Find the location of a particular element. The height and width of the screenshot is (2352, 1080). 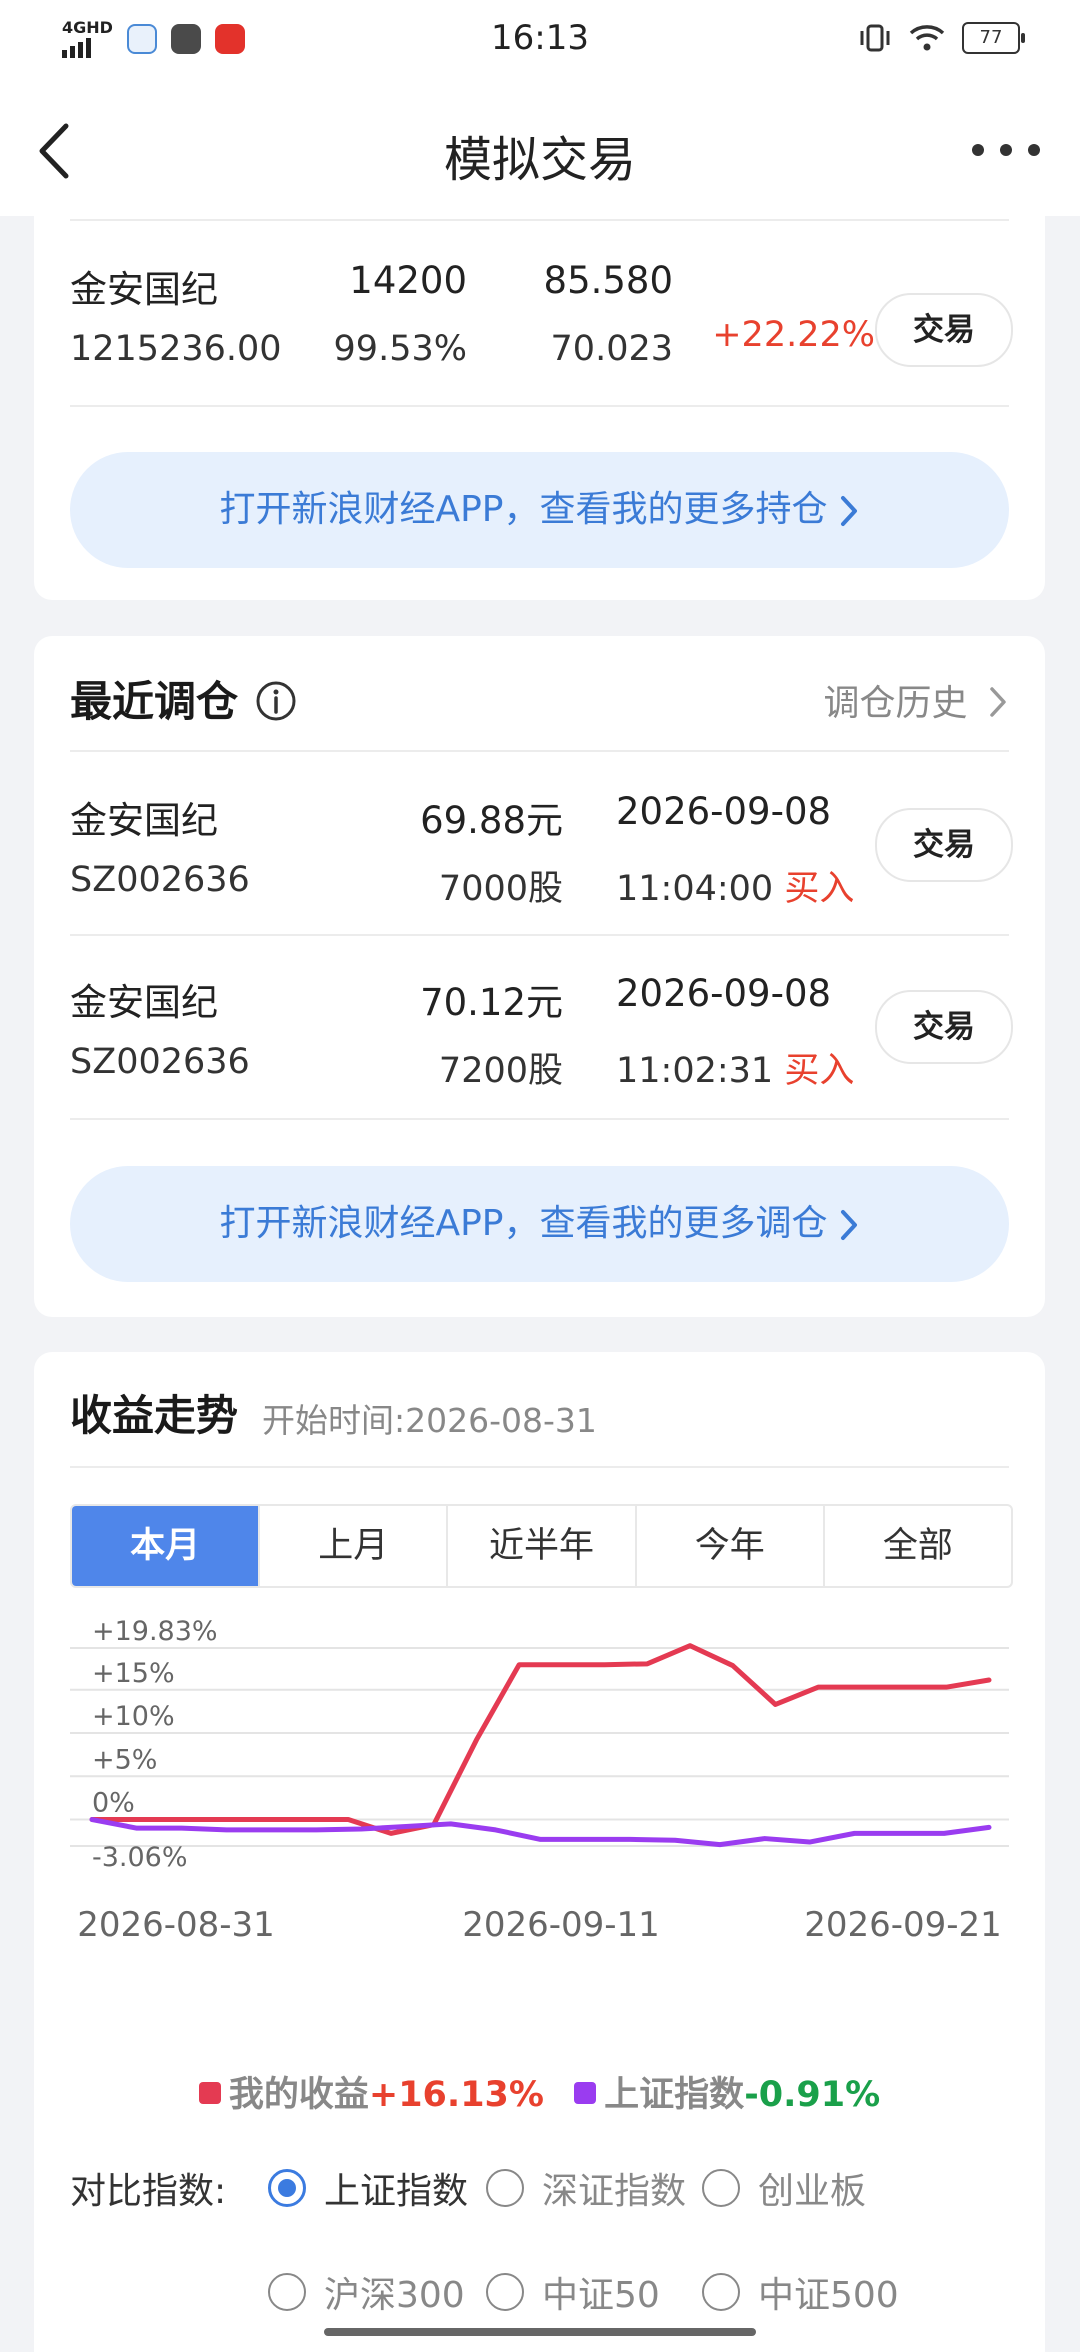

trade-time-value: 11:02:31 is located at coordinates (694, 1071).